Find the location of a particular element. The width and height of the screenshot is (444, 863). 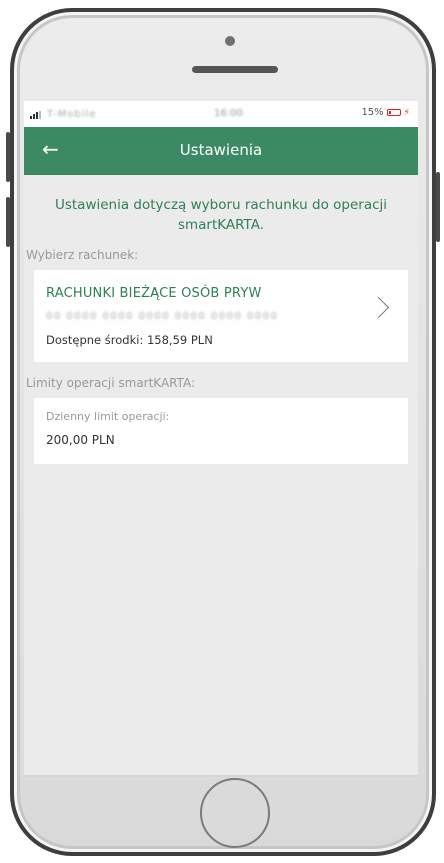

signal-icon is located at coordinates (35, 114).